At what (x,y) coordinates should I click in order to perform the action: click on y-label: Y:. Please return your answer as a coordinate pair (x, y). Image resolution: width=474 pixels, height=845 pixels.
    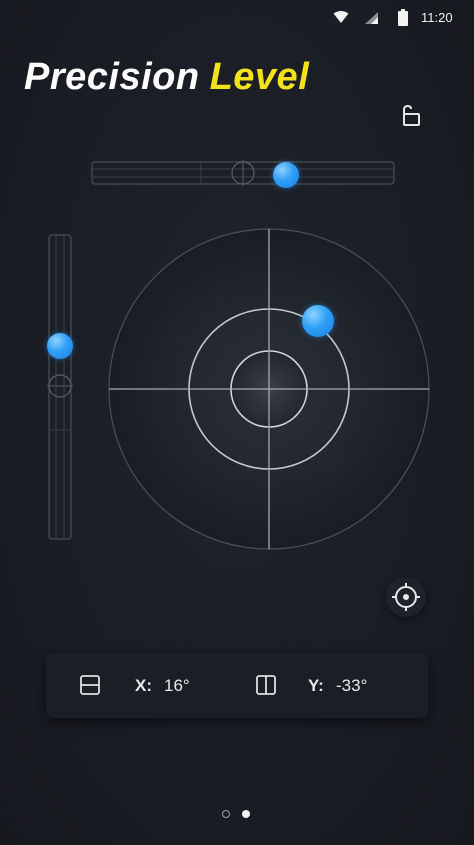
    Looking at the image, I should click on (316, 685).